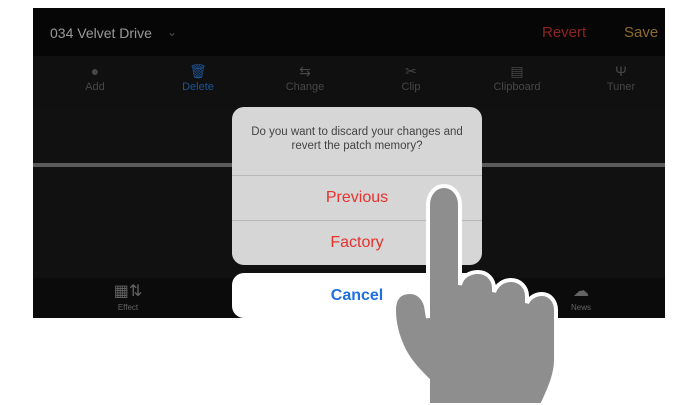 This screenshot has width=694, height=405. I want to click on pointing-hand-icon, so click(474, 294).